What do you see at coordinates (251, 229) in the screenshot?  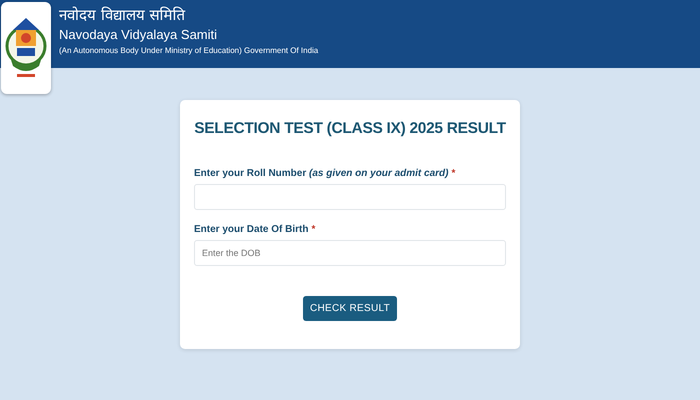 I see `field-label: Enter your Date Of Birth` at bounding box center [251, 229].